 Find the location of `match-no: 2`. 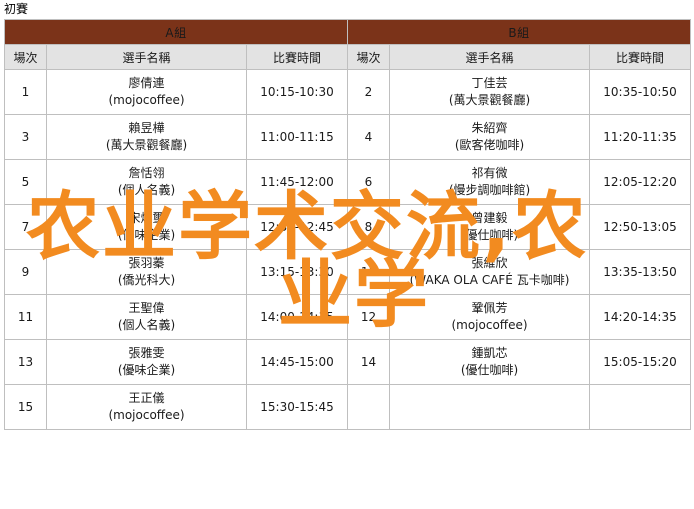

match-no: 2 is located at coordinates (368, 92).